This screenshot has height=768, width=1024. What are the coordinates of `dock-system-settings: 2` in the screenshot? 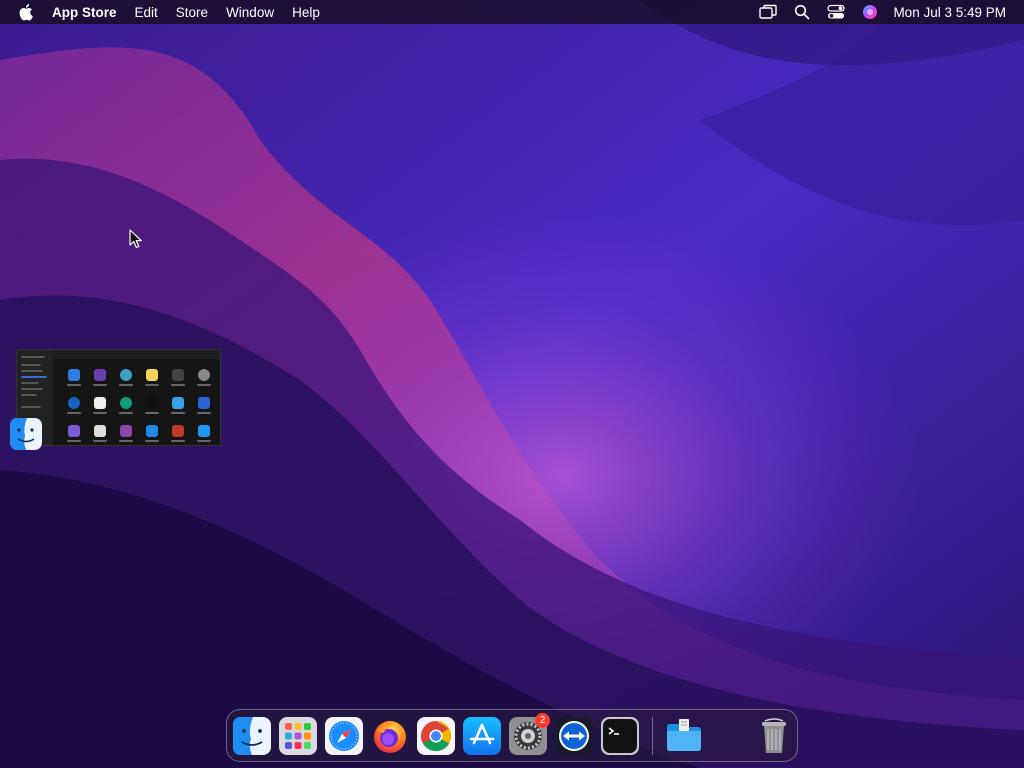 It's located at (529, 734).